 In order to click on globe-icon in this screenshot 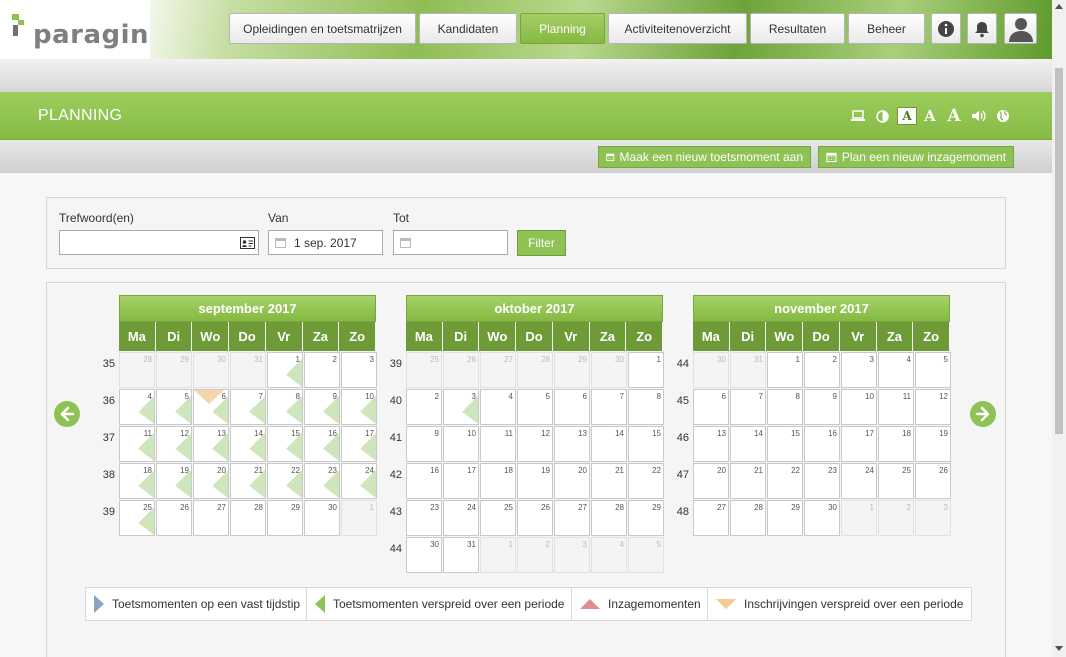, I will do `click(1003, 116)`.